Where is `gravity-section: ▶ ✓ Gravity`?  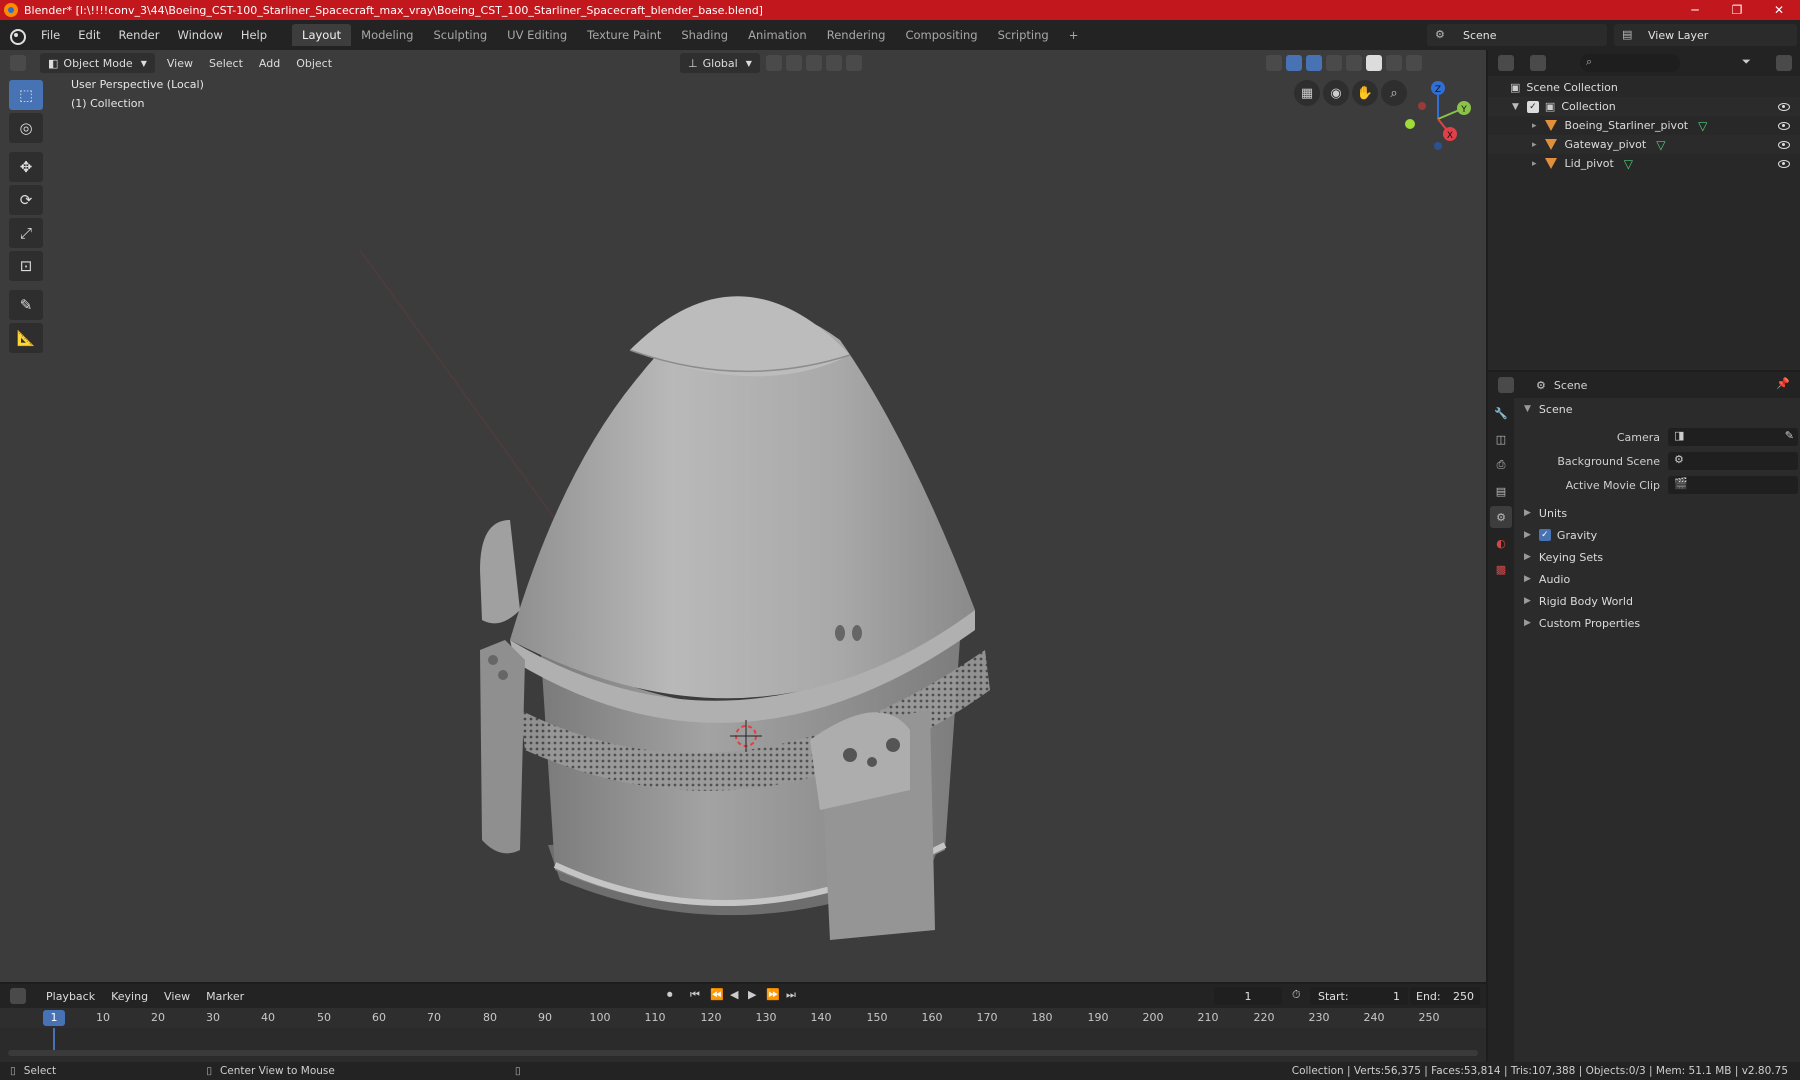
gravity-section: ▶ ✓ Gravity is located at coordinates (1659, 535).